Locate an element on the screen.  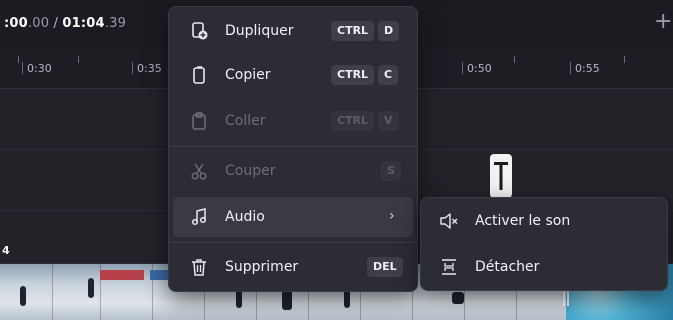
shortcut-key: C is located at coordinates (388, 75).